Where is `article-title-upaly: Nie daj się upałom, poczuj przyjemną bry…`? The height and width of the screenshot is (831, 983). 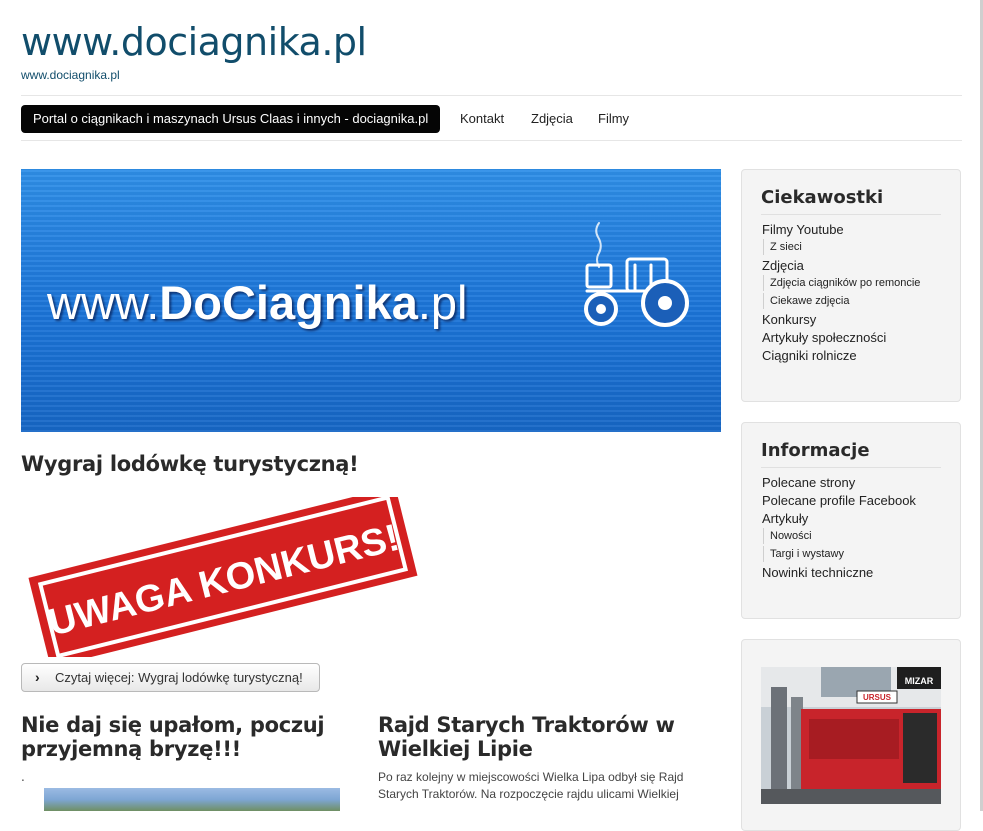
article-title-upaly: Nie daj się upałom, poczuj przyjemną bry… is located at coordinates (181, 737).